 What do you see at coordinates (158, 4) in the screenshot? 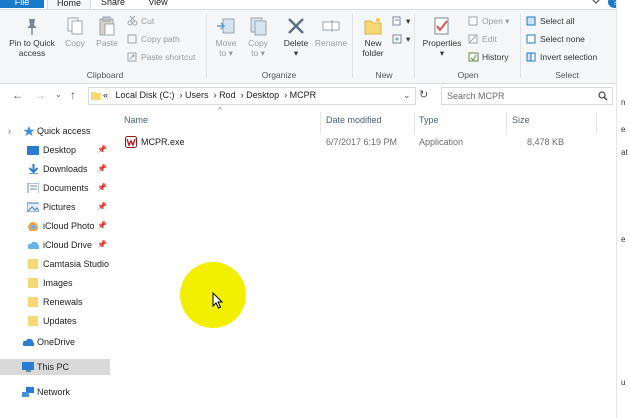
I see `tab-view: View` at bounding box center [158, 4].